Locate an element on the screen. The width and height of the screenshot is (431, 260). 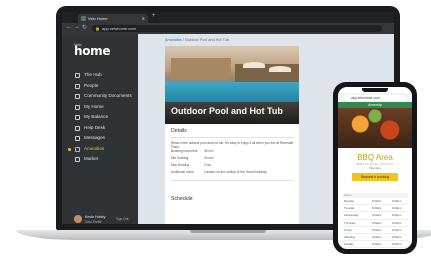
detail-key: Booking increment is located at coordinates (184, 151).